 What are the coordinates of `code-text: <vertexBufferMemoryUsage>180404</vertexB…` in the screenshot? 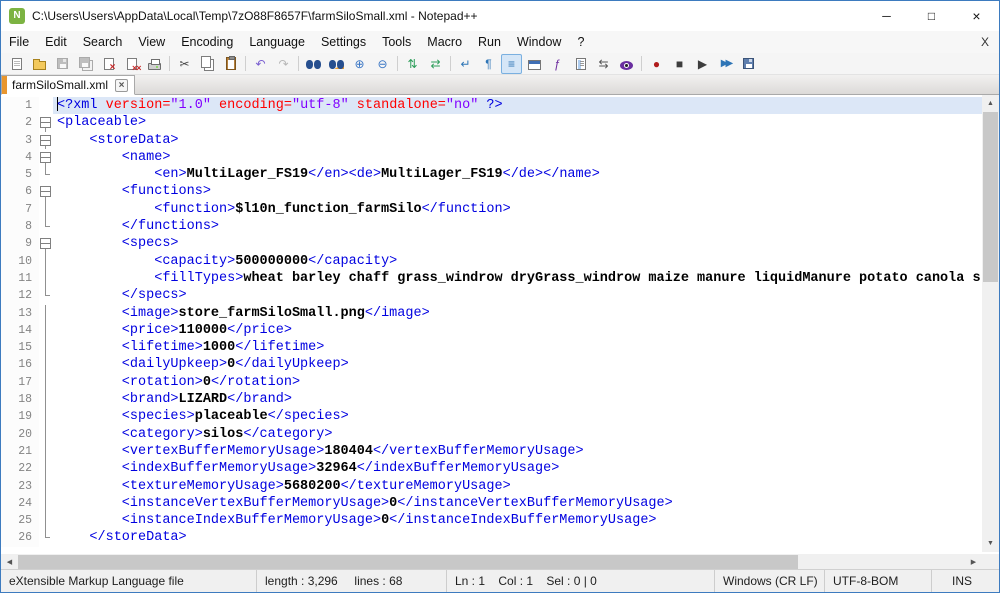 It's located at (517, 451).